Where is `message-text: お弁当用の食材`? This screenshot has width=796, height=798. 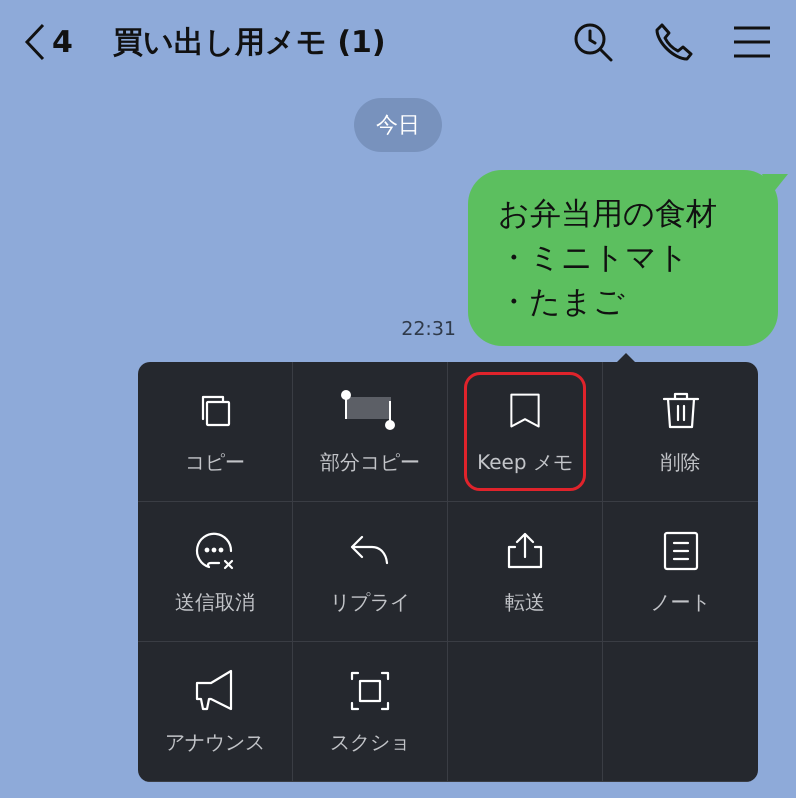
message-text: お弁当用の食材 is located at coordinates (608, 214).